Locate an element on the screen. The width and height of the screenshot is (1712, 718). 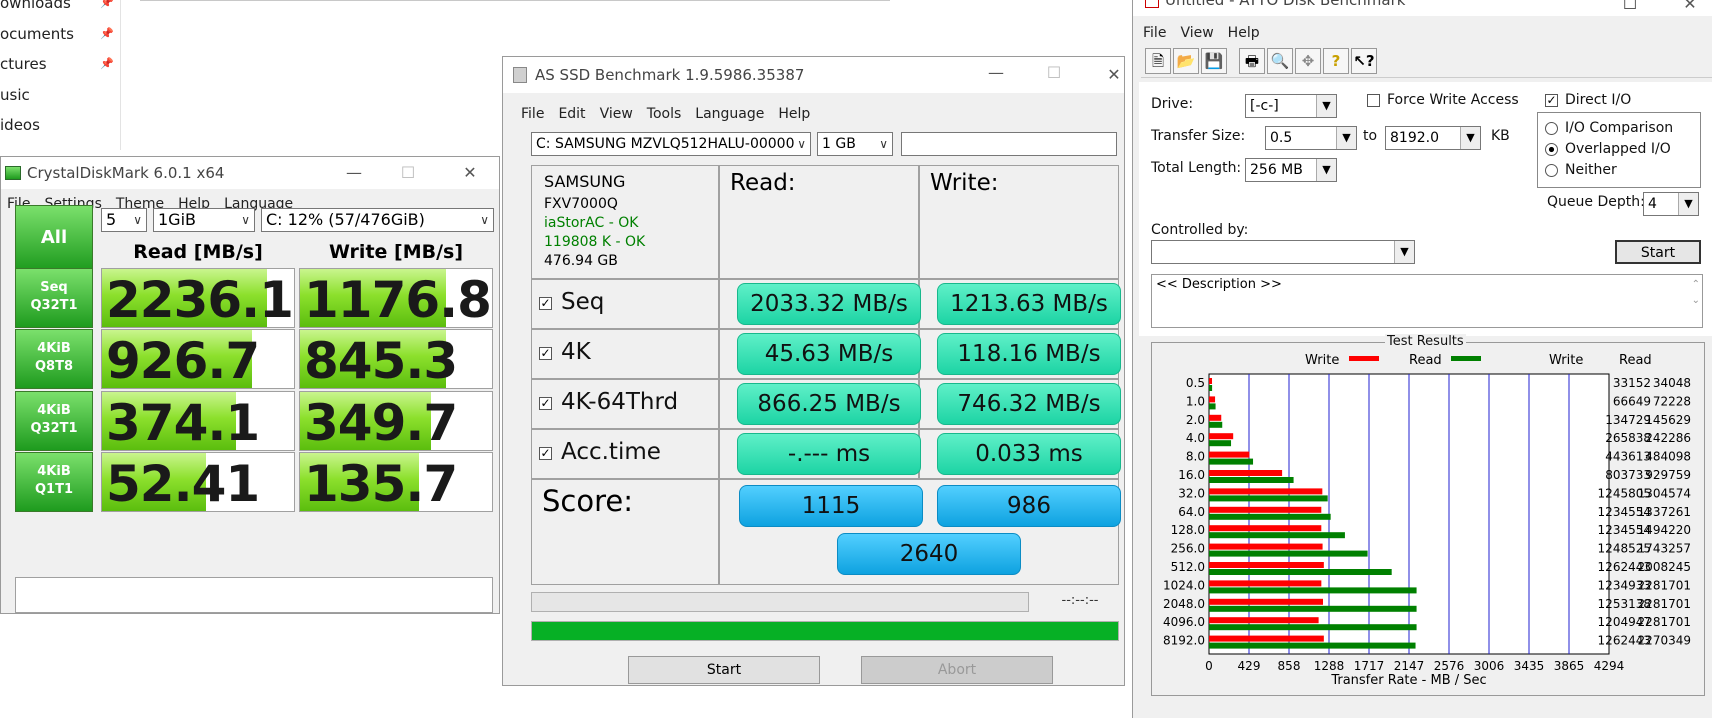
read-value: 484098 is located at coordinates (1668, 457).